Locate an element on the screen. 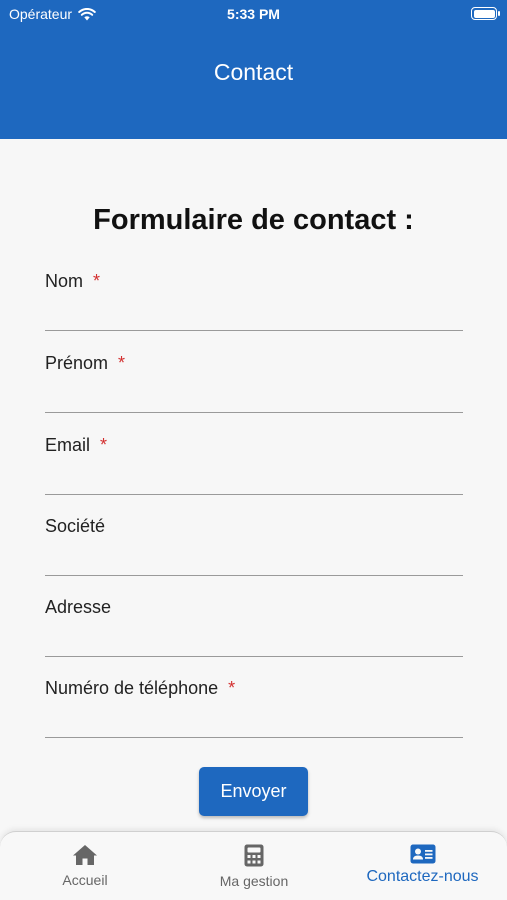 The image size is (507, 900). nom-label: Nom * is located at coordinates (73, 281).